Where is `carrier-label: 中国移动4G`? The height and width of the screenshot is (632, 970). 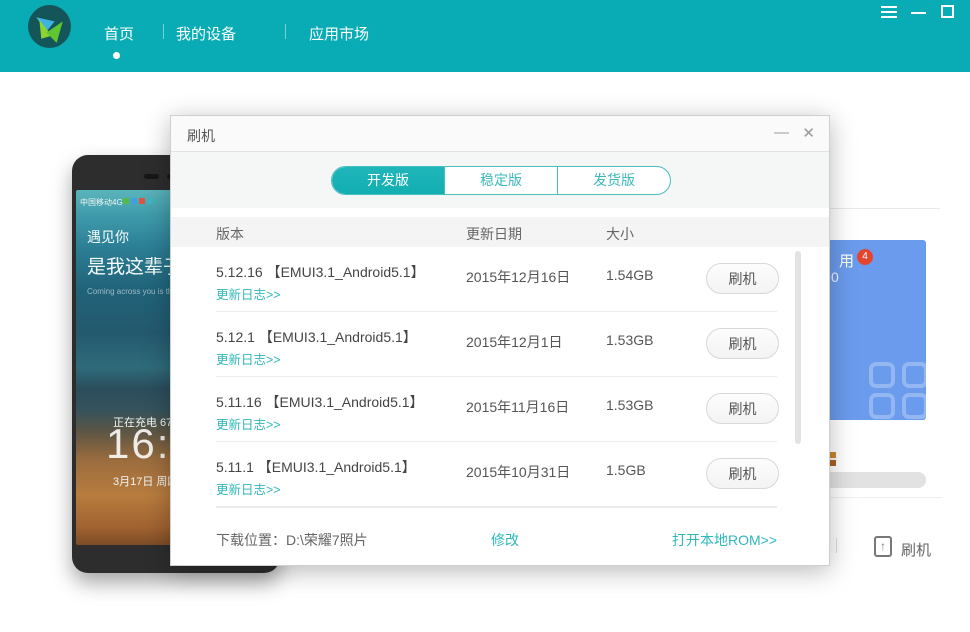 carrier-label: 中国移动4G is located at coordinates (101, 202).